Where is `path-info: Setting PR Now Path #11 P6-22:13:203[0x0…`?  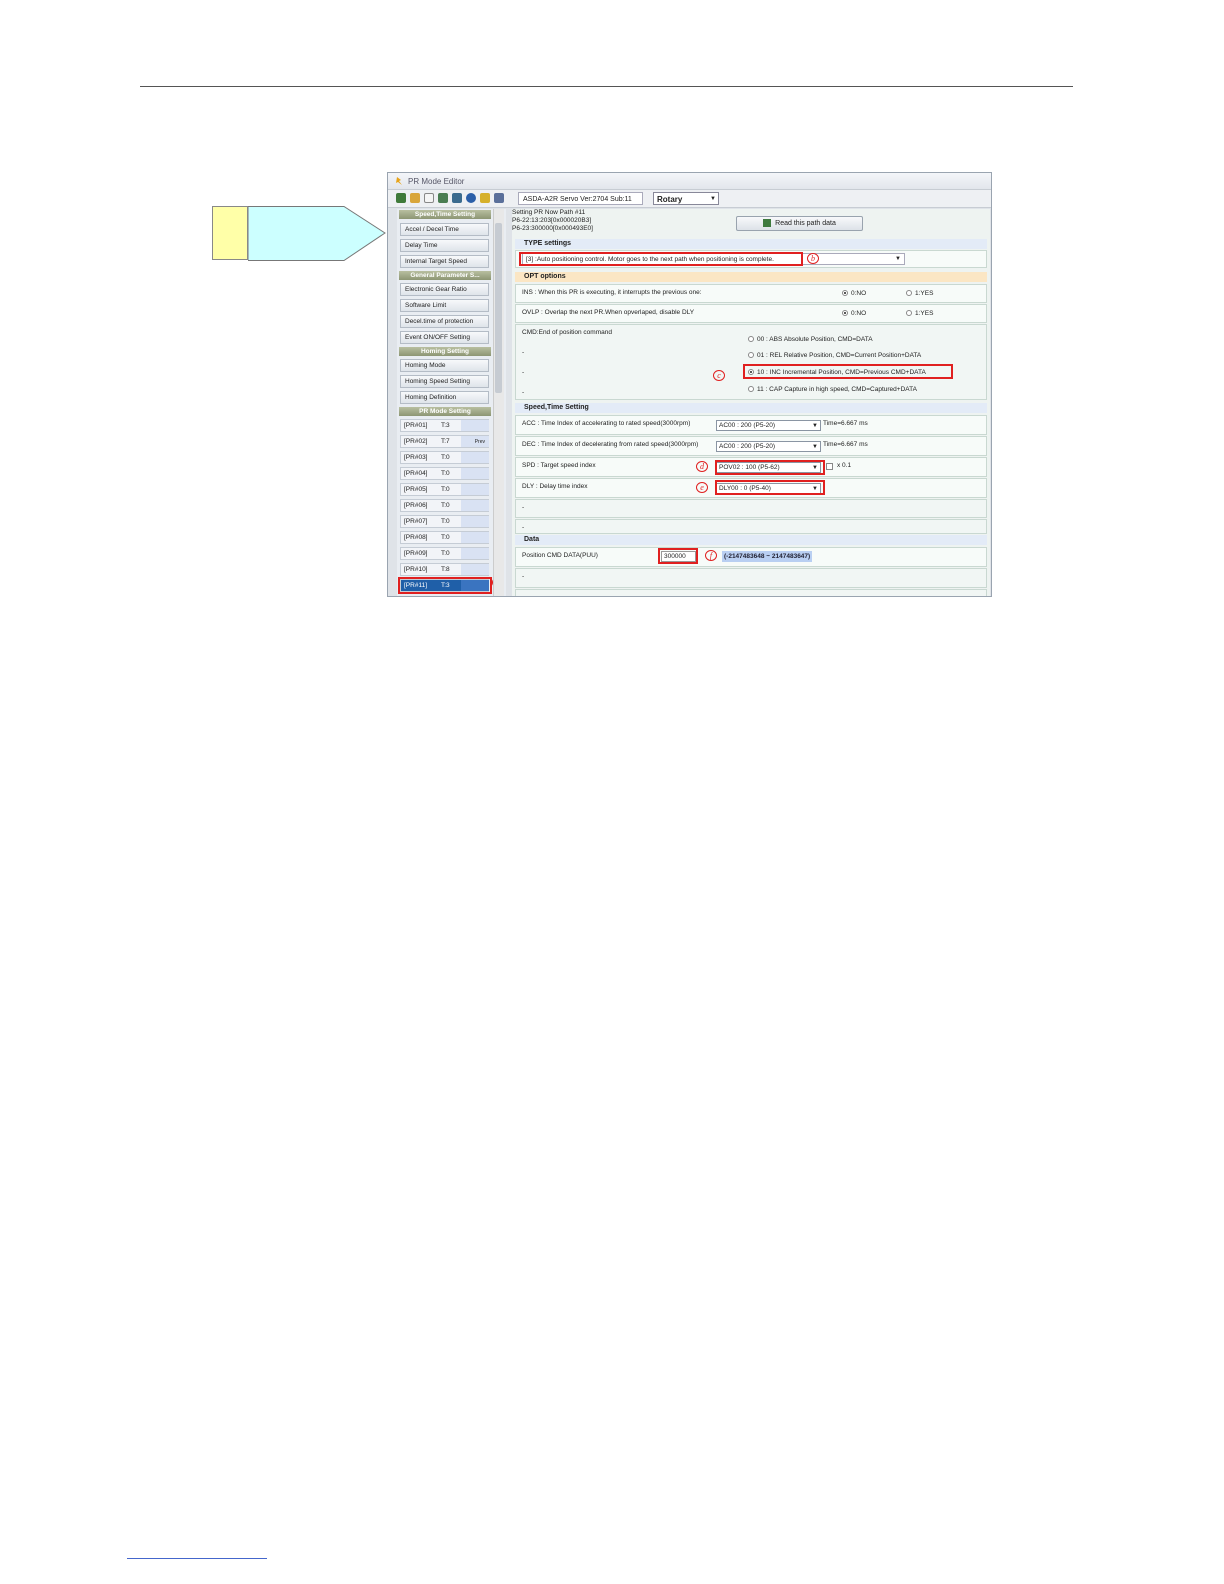 path-info: Setting PR Now Path #11 P6-22:13:203[0x0… is located at coordinates (552, 220).